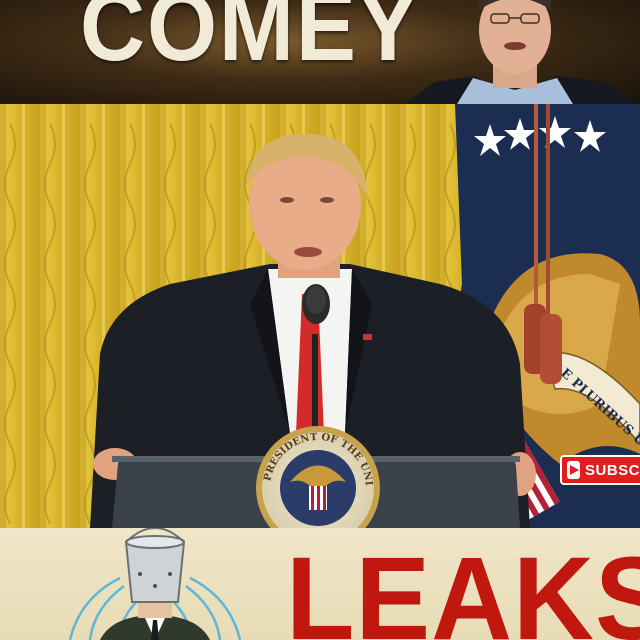 This screenshot has width=640, height=640. Describe the element at coordinates (250, 40) in the screenshot. I see `top-title: COMEY` at that location.